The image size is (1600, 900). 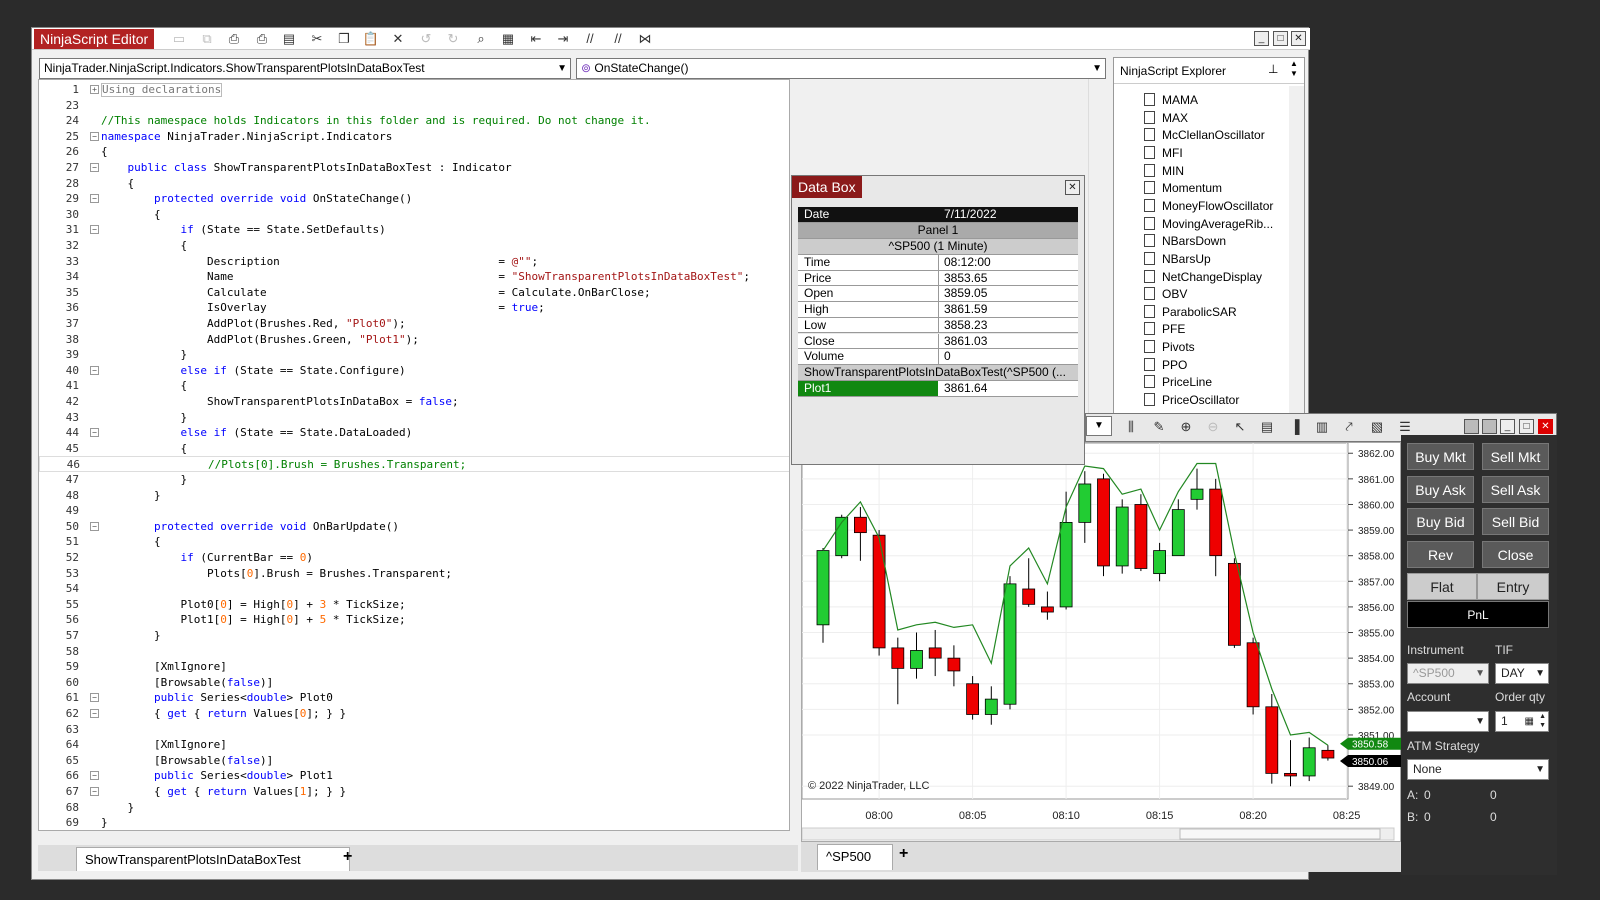 I want to click on delete-icon: ✕, so click(x=398, y=39).